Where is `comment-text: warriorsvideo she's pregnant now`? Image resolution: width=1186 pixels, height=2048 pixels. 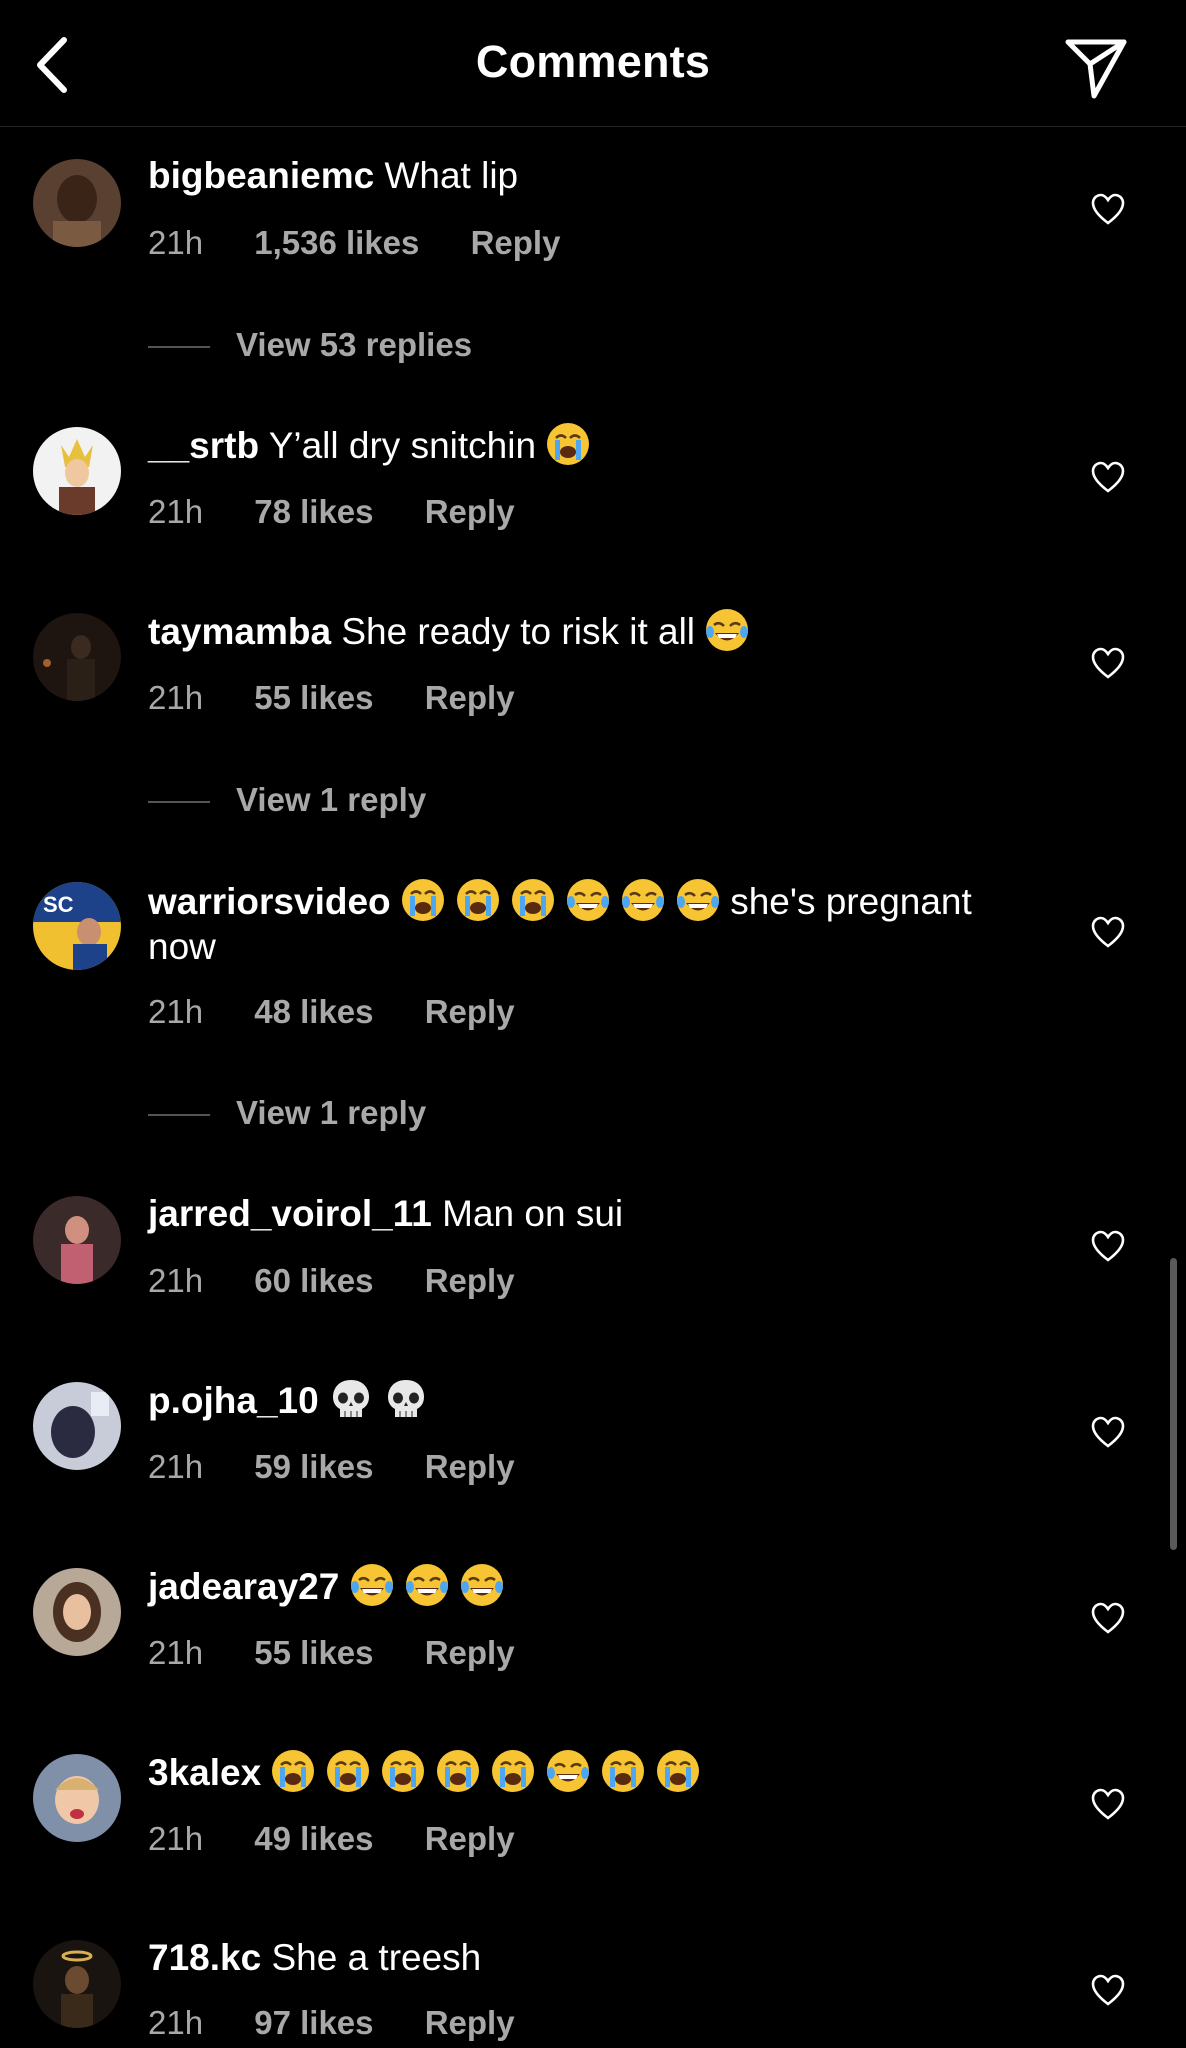 comment-text: warriorsvideo she's pregnant now is located at coordinates (598, 923).